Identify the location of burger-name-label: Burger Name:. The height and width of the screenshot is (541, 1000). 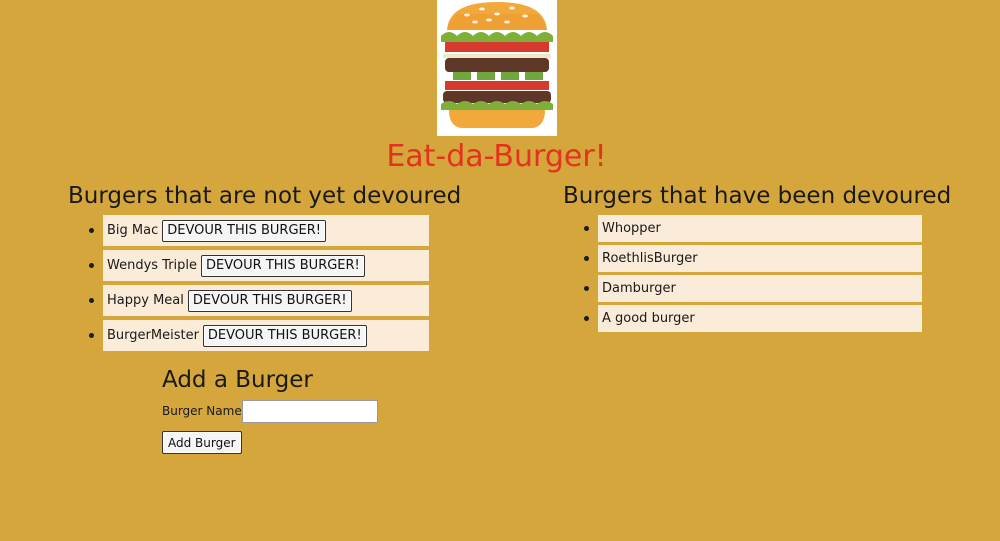
(204, 411).